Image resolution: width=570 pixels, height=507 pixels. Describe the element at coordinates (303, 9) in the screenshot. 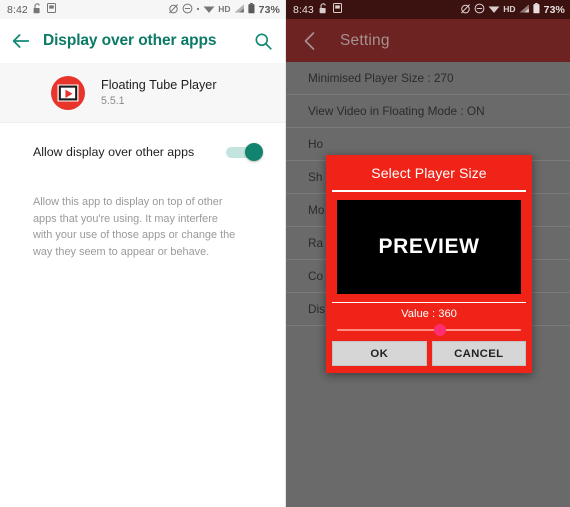

I see `status-bar-clock: 8:43` at that location.